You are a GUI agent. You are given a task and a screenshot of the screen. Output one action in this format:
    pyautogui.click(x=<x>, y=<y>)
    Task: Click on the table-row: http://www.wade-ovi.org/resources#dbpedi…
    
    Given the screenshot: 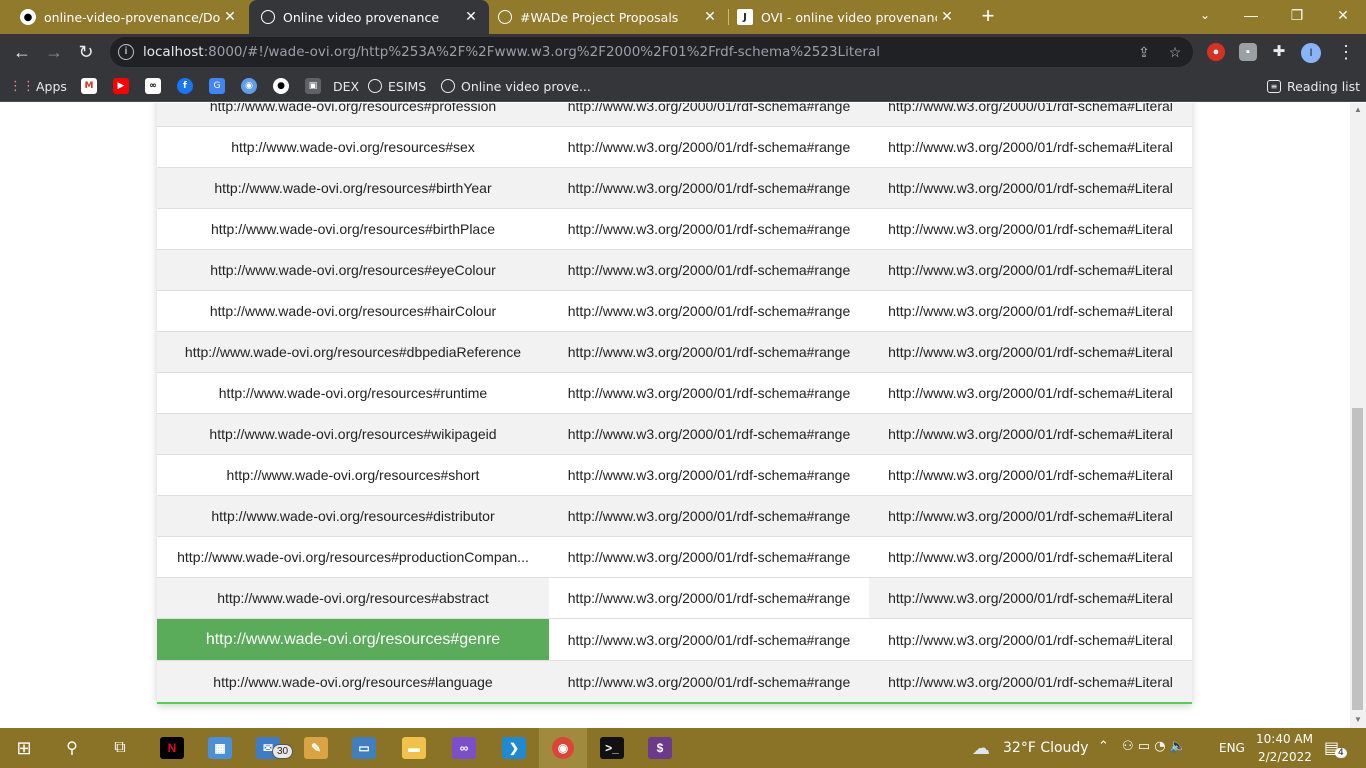 What is the action you would take?
    pyautogui.click(x=674, y=352)
    